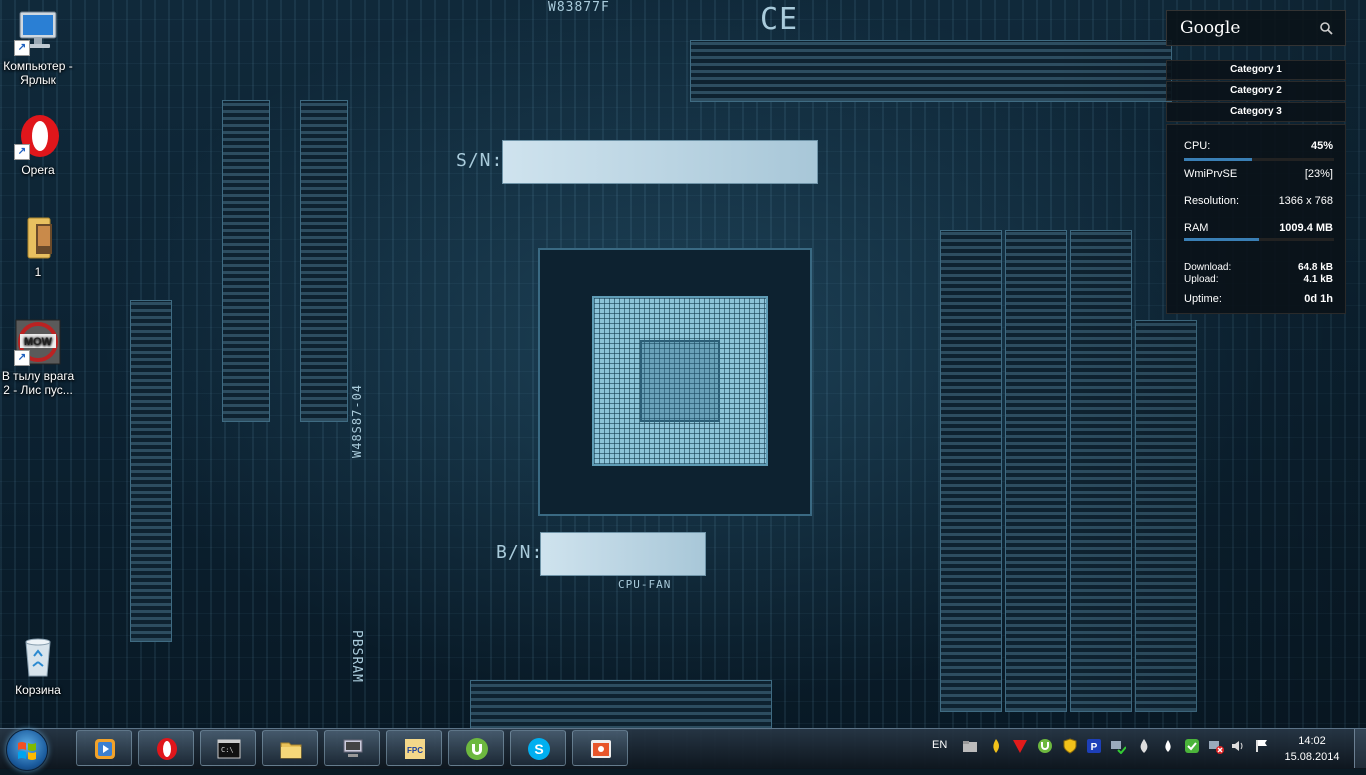  I want to click on green-app-tray-icon, so click(1192, 746).